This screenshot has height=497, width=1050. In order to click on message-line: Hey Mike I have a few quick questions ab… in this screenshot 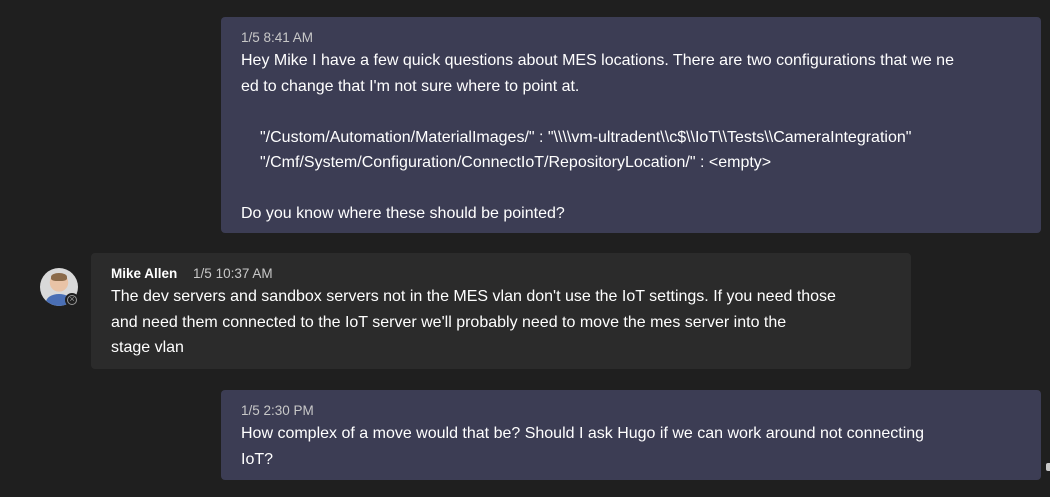, I will do `click(597, 60)`.